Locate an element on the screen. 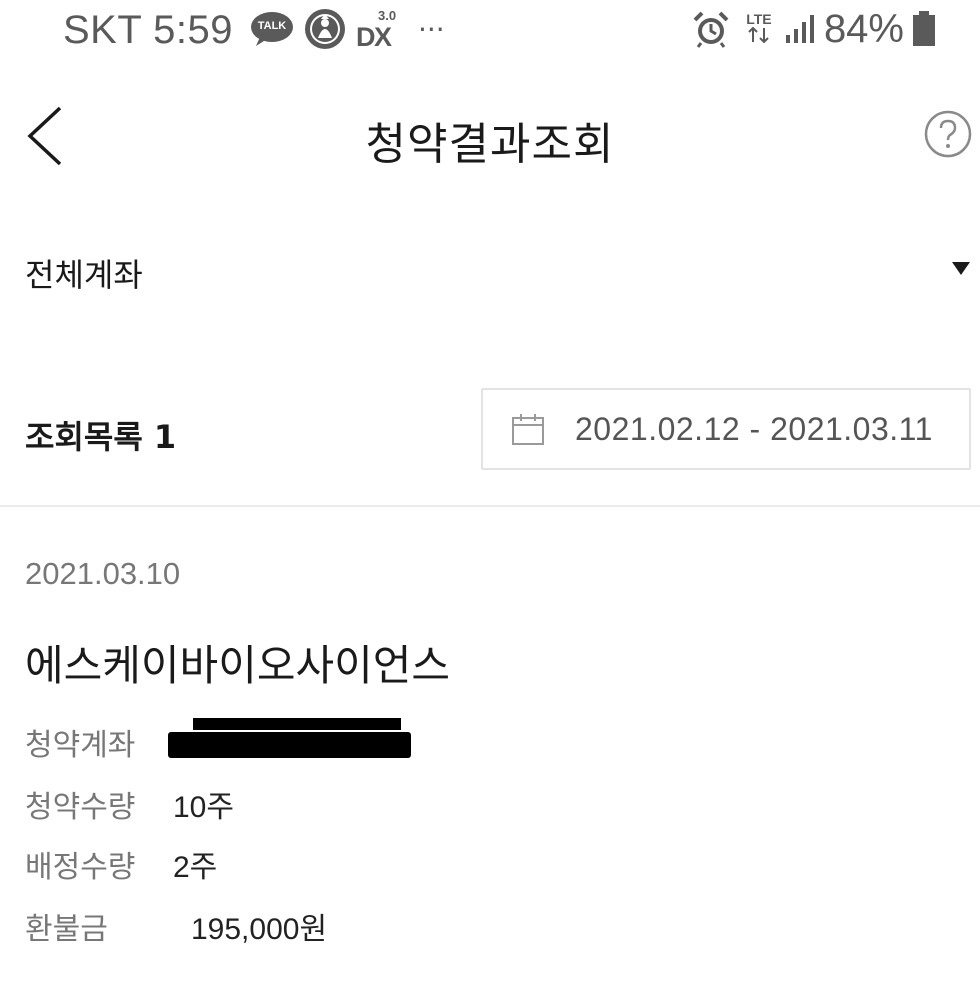 The width and height of the screenshot is (980, 1000). help-button is located at coordinates (948, 134).